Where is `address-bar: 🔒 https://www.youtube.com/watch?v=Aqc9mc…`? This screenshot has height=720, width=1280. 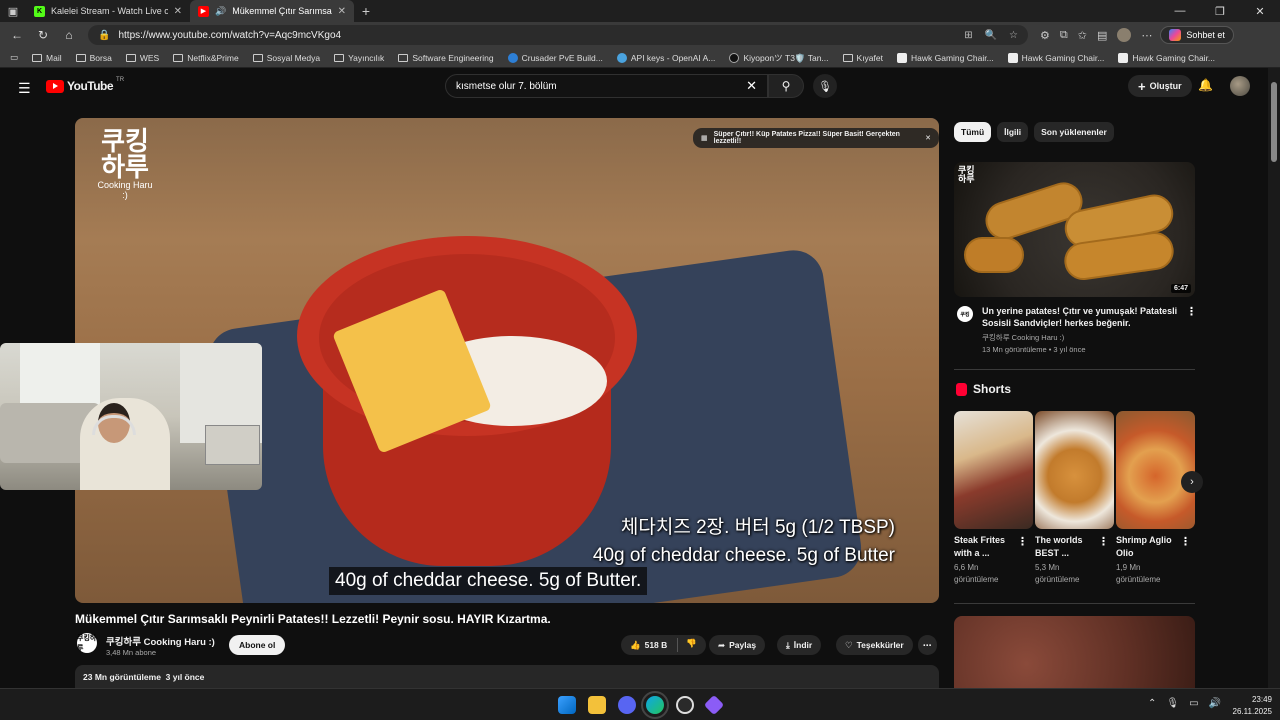
address-bar: 🔒 https://www.youtube.com/watch?v=Aqc9mc… is located at coordinates (558, 35).